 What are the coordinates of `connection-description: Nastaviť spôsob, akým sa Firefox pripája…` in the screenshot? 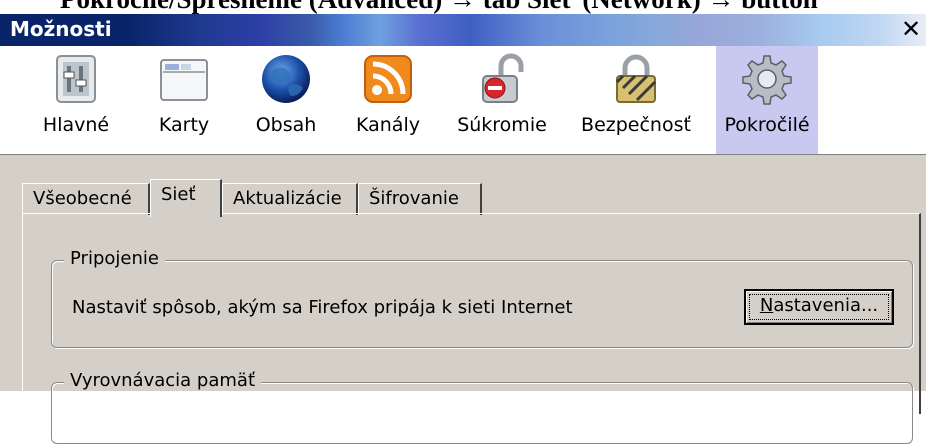 It's located at (322, 307).